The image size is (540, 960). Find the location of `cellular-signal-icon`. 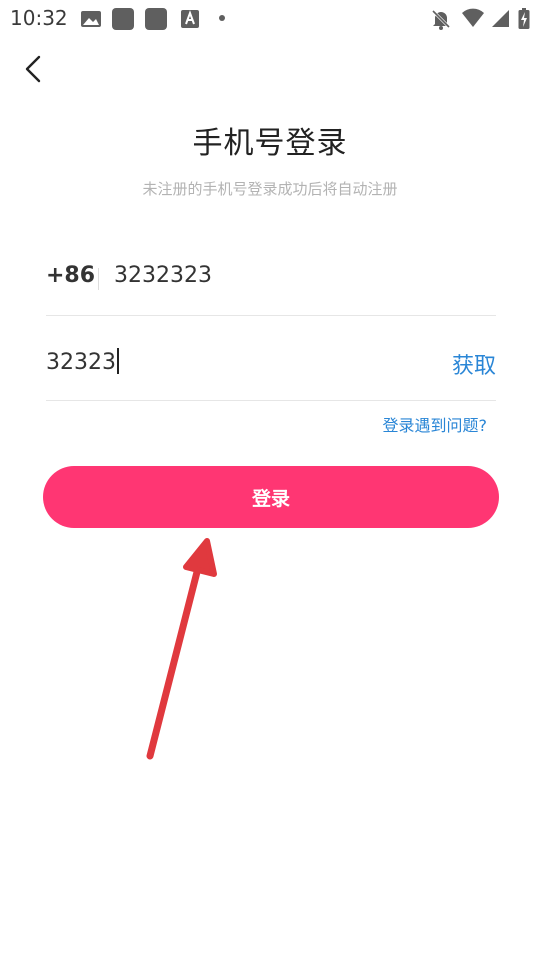

cellular-signal-icon is located at coordinates (500, 21).